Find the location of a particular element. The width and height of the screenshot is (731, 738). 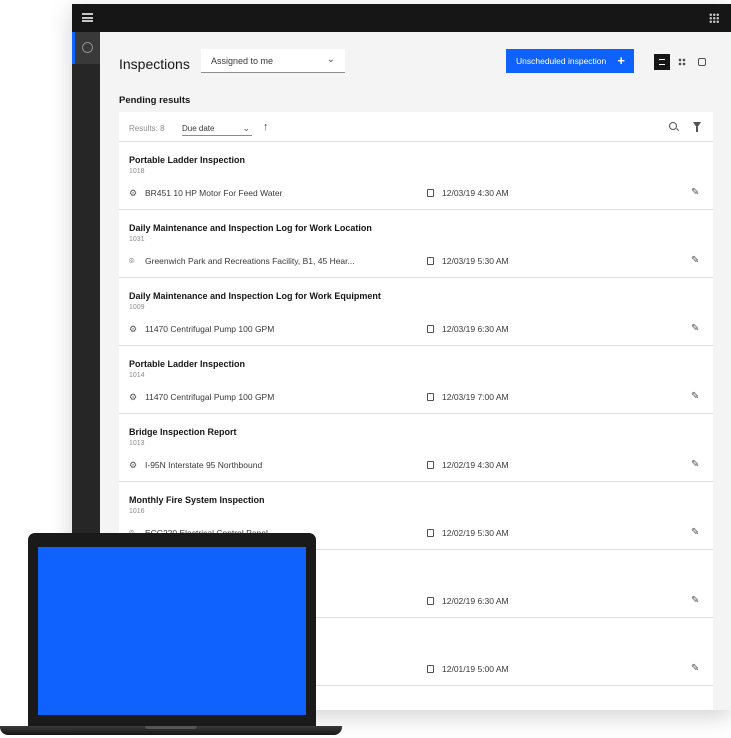

map-view-icon is located at coordinates (702, 62).